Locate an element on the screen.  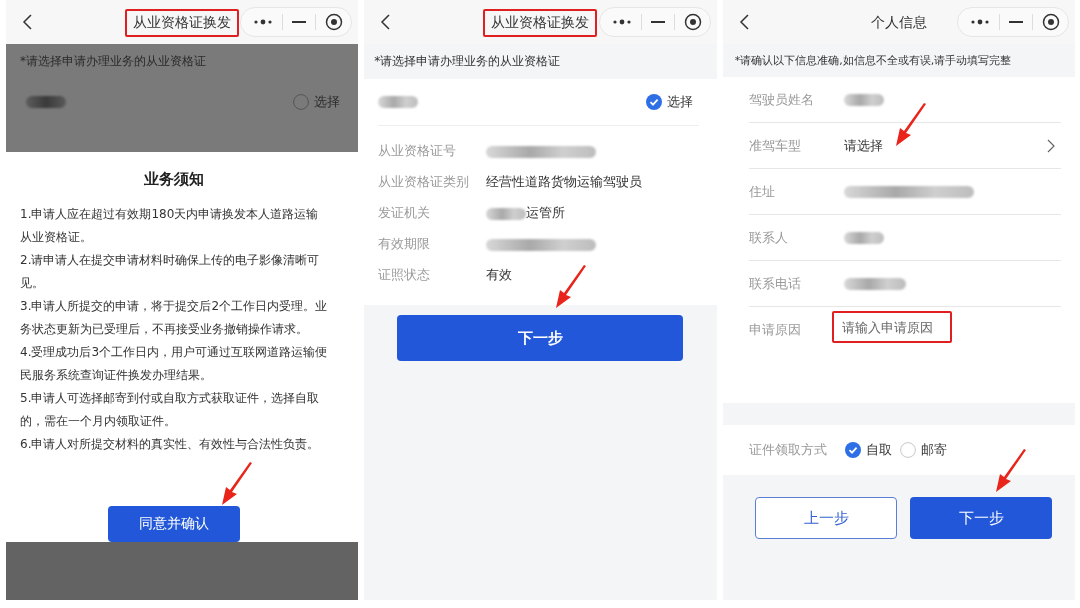
radio-button is located at coordinates (301, 102).